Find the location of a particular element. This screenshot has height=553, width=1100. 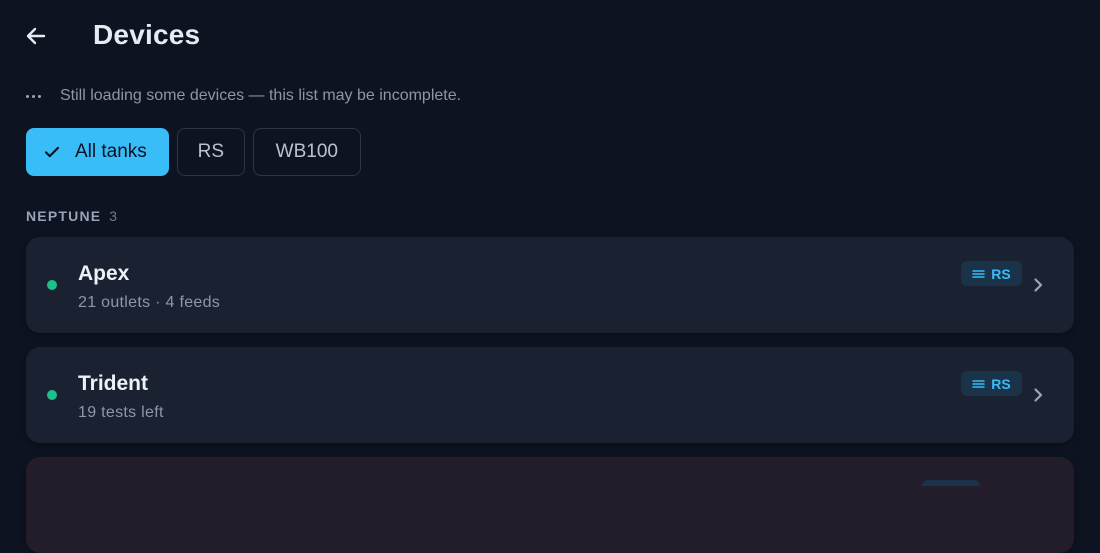

arrow-left-icon is located at coordinates (36, 36).